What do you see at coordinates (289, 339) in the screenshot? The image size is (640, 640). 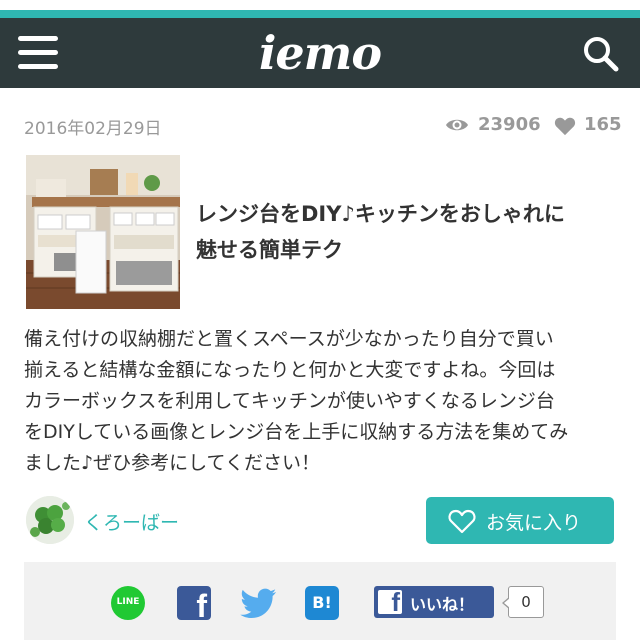 I see `summary-line: 備え付けの収納棚だと置くスペースが少なかったり自分で買い` at bounding box center [289, 339].